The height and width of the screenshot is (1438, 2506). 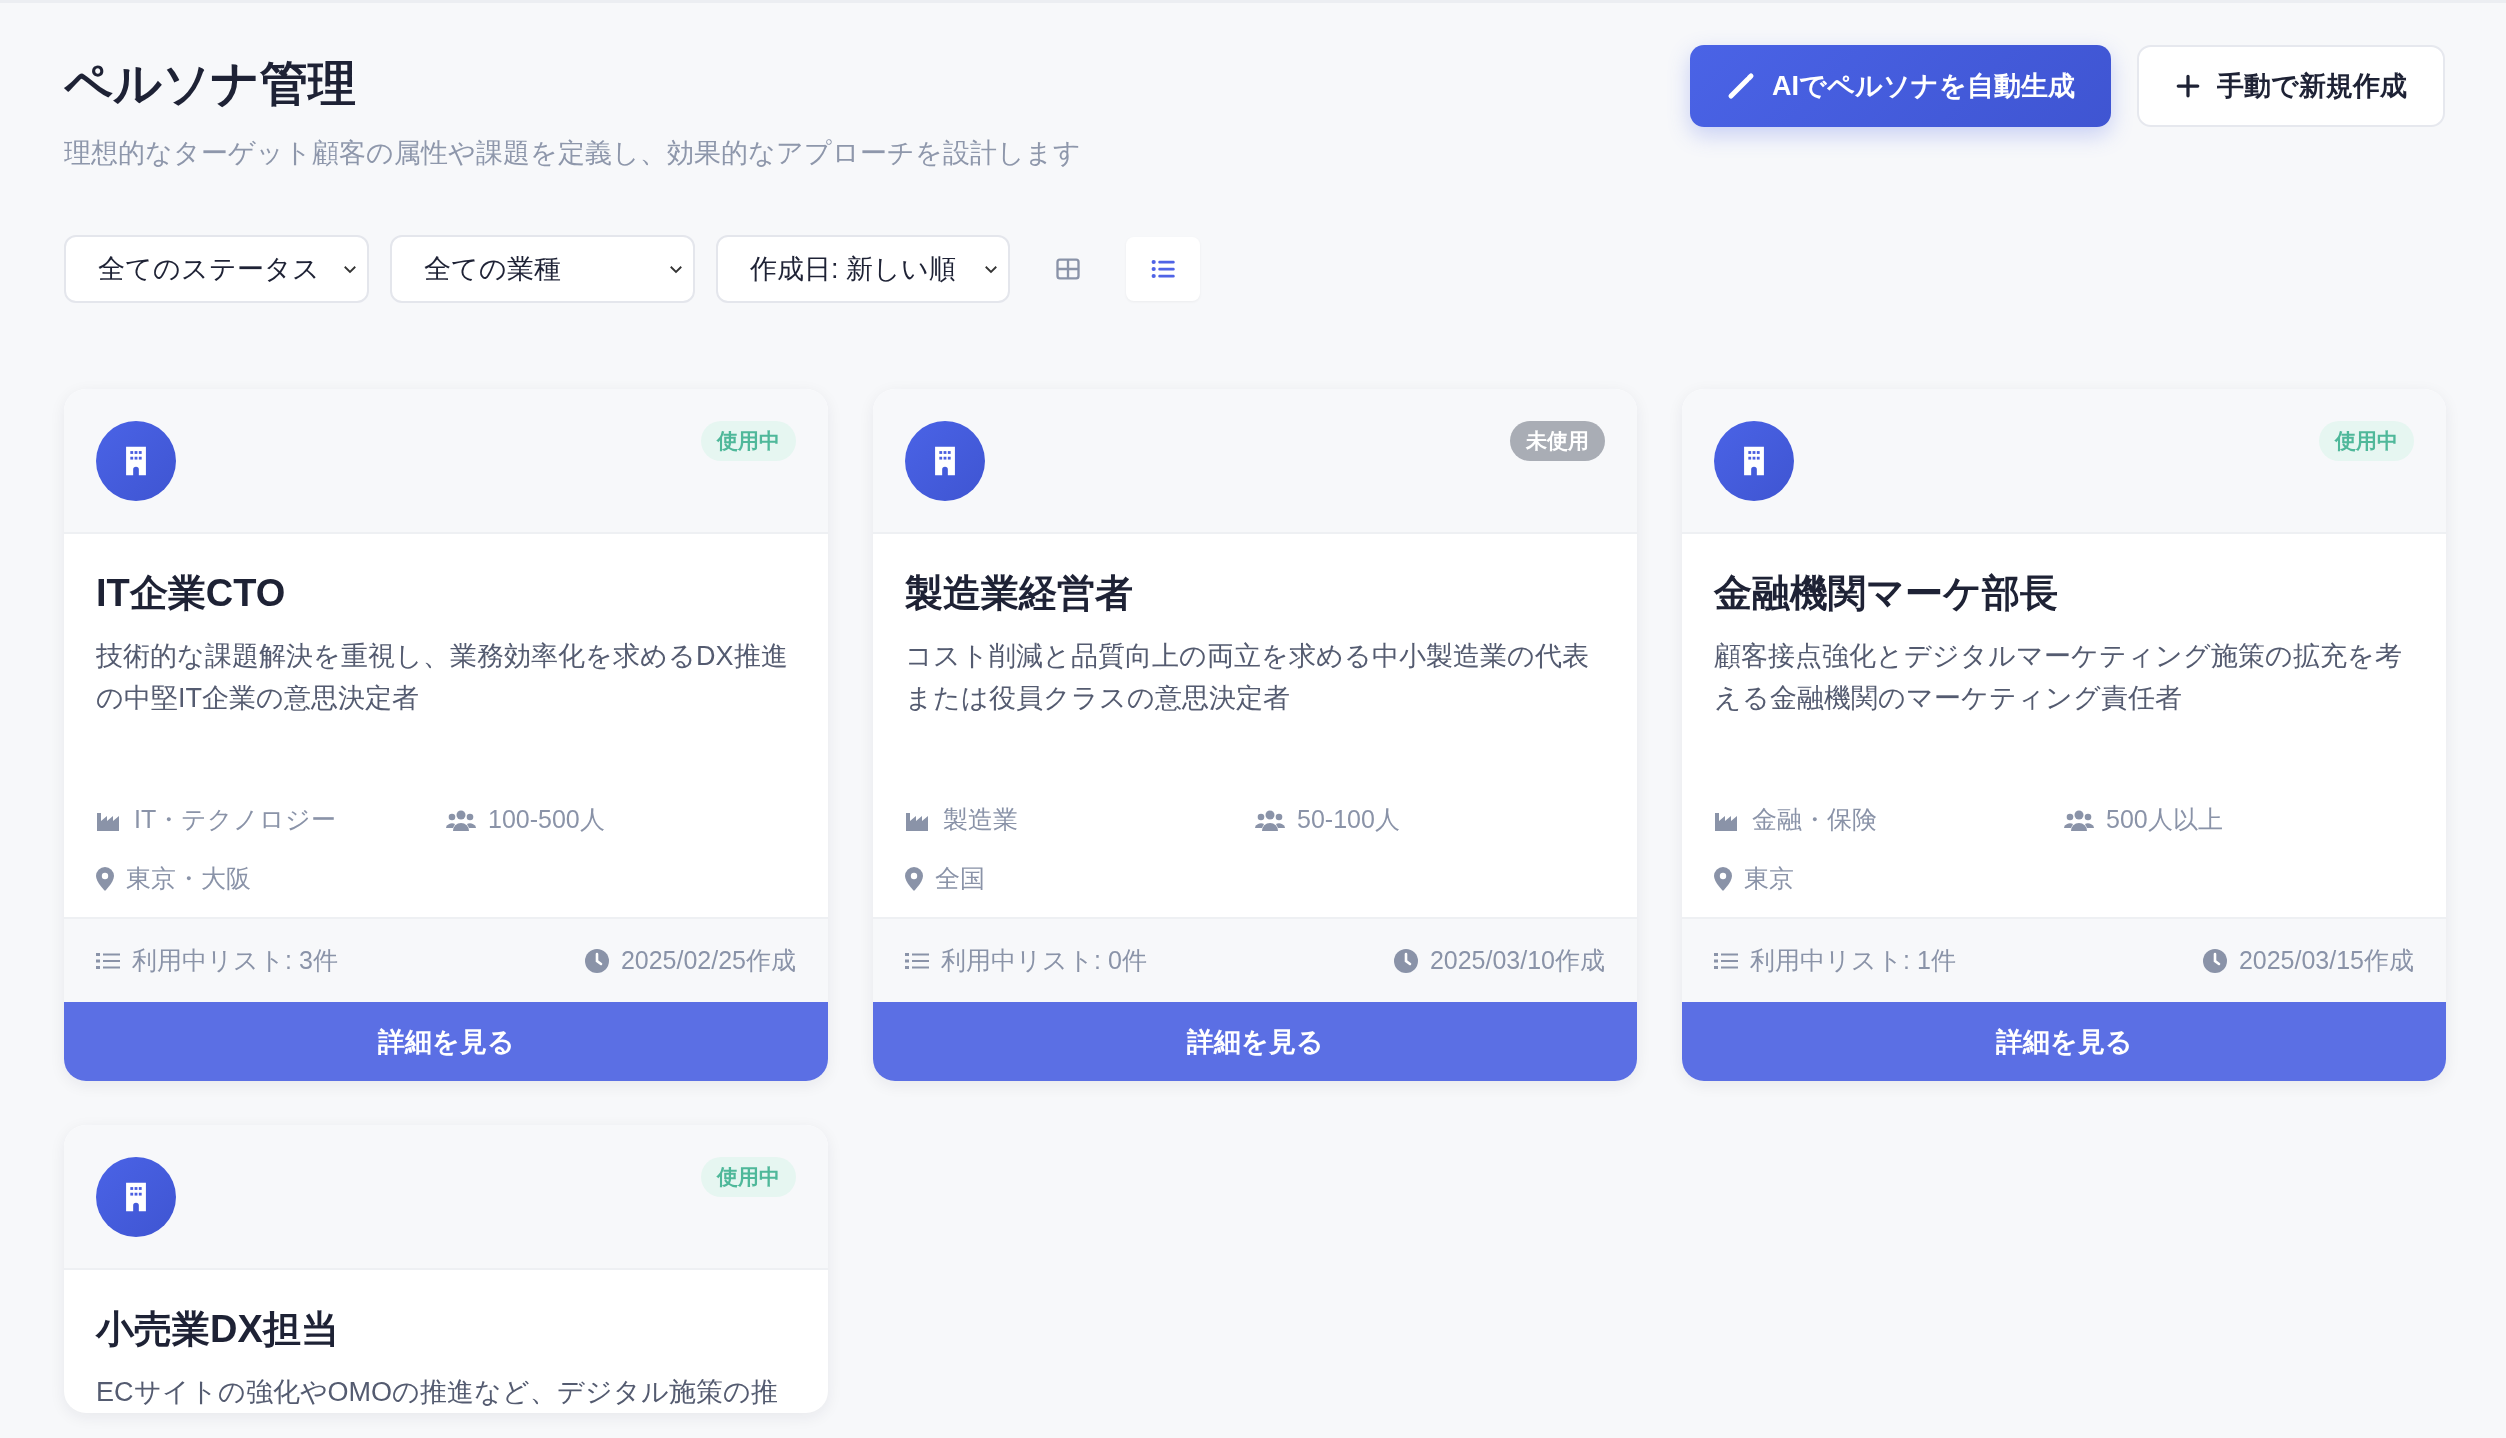 What do you see at coordinates (1741, 86) in the screenshot?
I see `pencil-icon` at bounding box center [1741, 86].